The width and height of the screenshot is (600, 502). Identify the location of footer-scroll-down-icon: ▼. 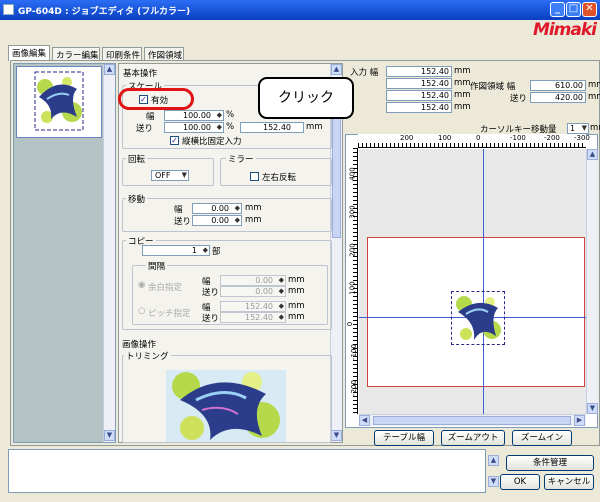
(493, 481).